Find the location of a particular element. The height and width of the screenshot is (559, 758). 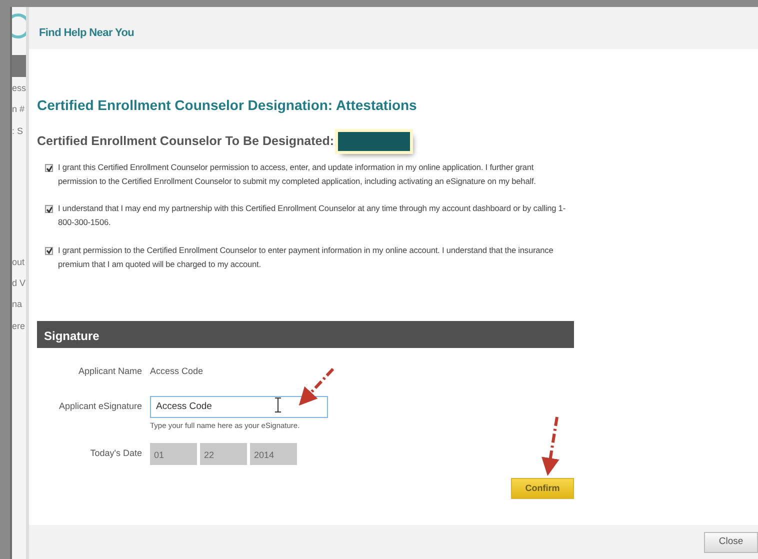

text-cursor-icon is located at coordinates (278, 405).